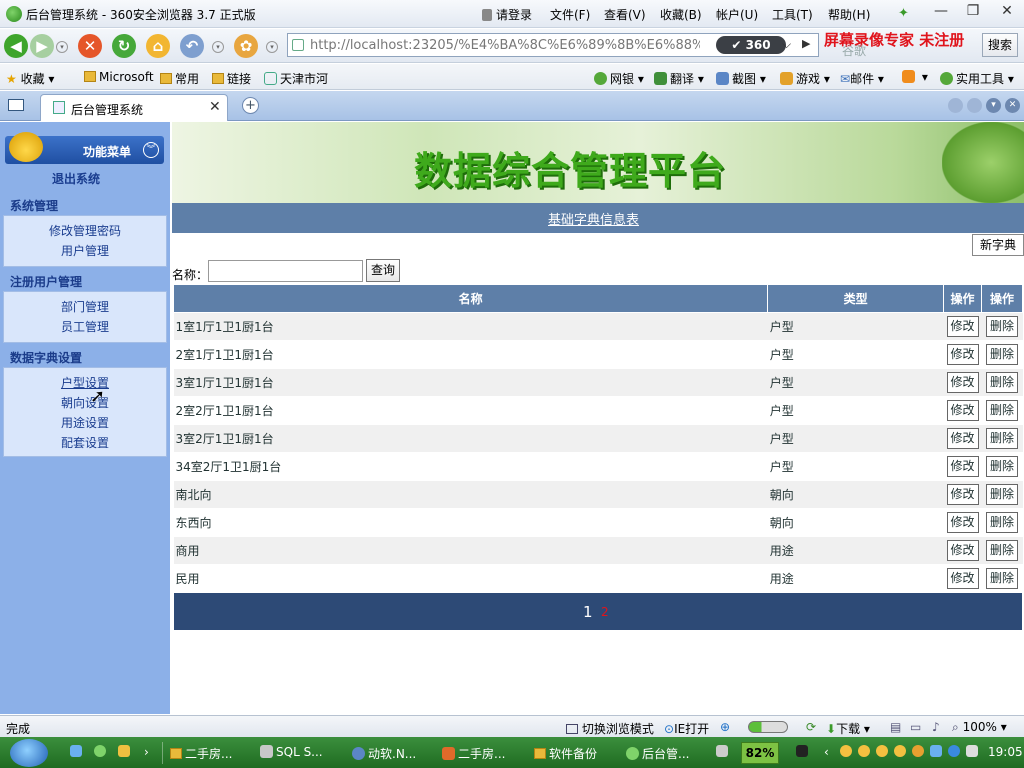  Describe the element at coordinates (998, 245) in the screenshot. I see `new-dictionary-button: 新字典` at that location.